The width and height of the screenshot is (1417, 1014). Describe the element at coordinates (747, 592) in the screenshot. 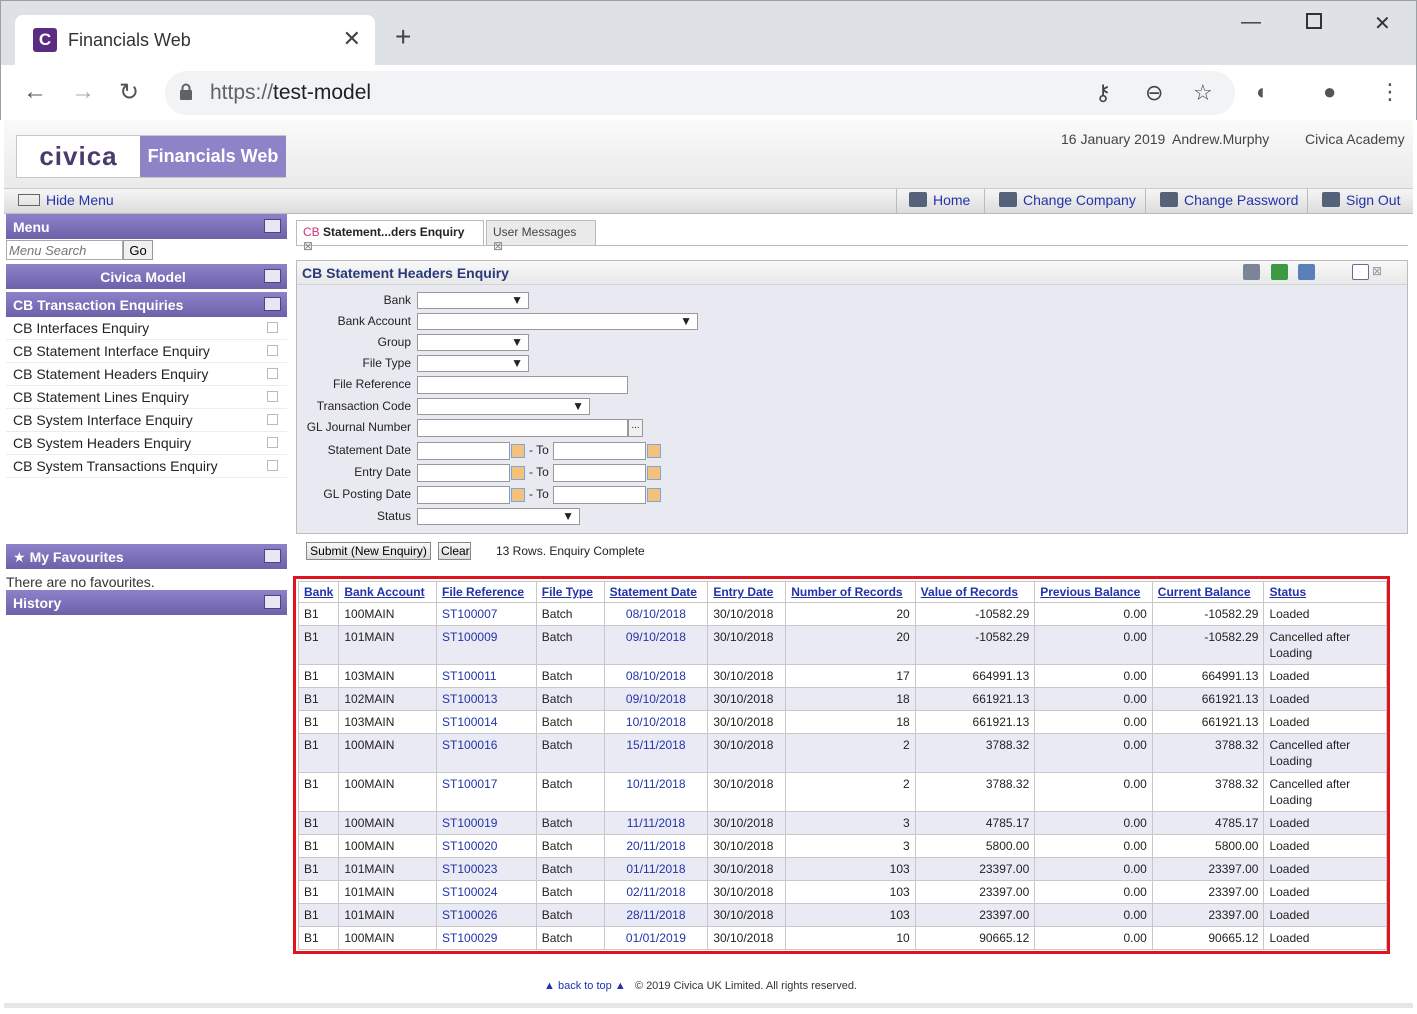

I see `column-header: Entry Date` at that location.